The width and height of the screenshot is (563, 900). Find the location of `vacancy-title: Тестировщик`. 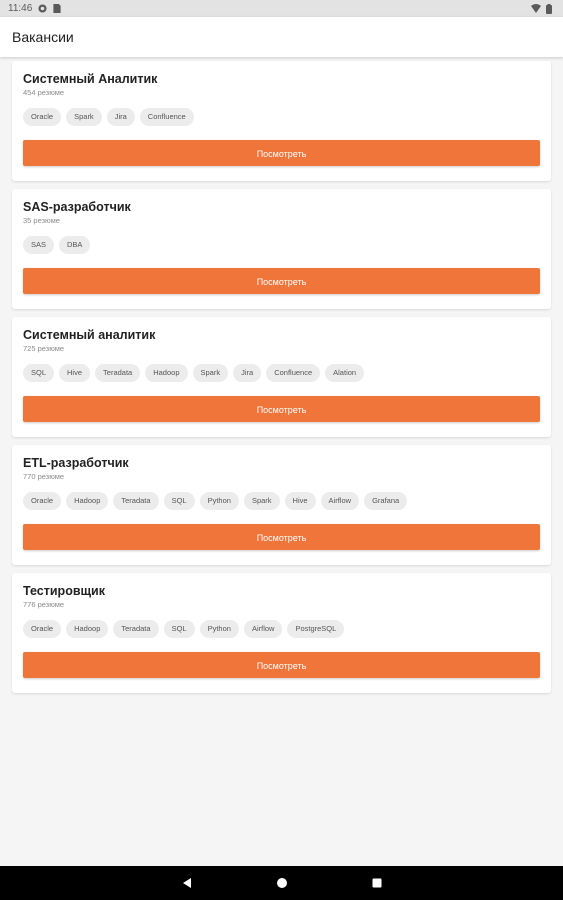

vacancy-title: Тестировщик is located at coordinates (64, 591).